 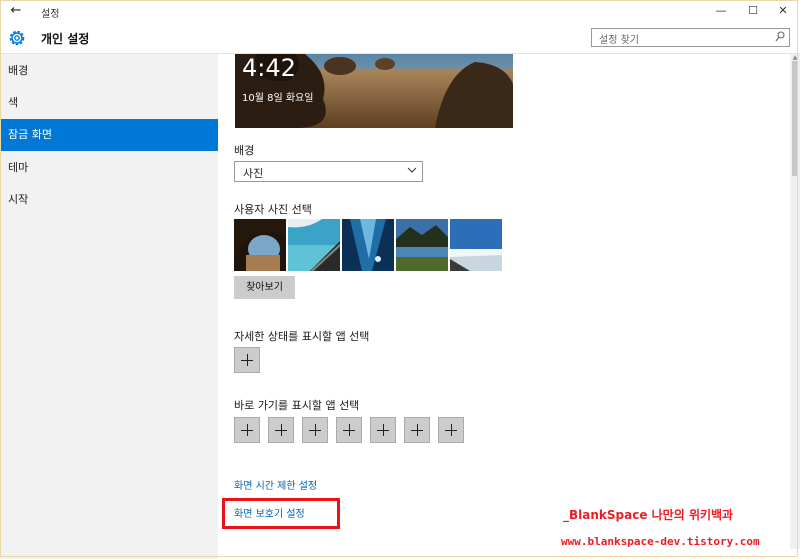 I want to click on watermark-url: www.blankspace-dev.tistory.com, so click(x=660, y=541).